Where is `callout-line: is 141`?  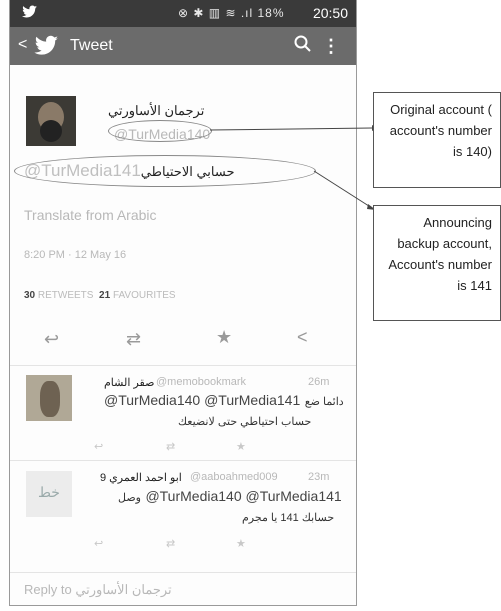 callout-line: is 141 is located at coordinates (474, 285).